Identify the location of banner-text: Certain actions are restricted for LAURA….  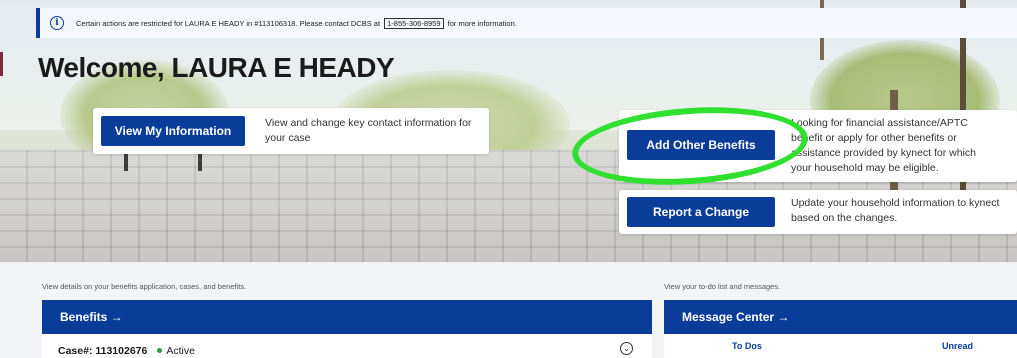
(296, 23).